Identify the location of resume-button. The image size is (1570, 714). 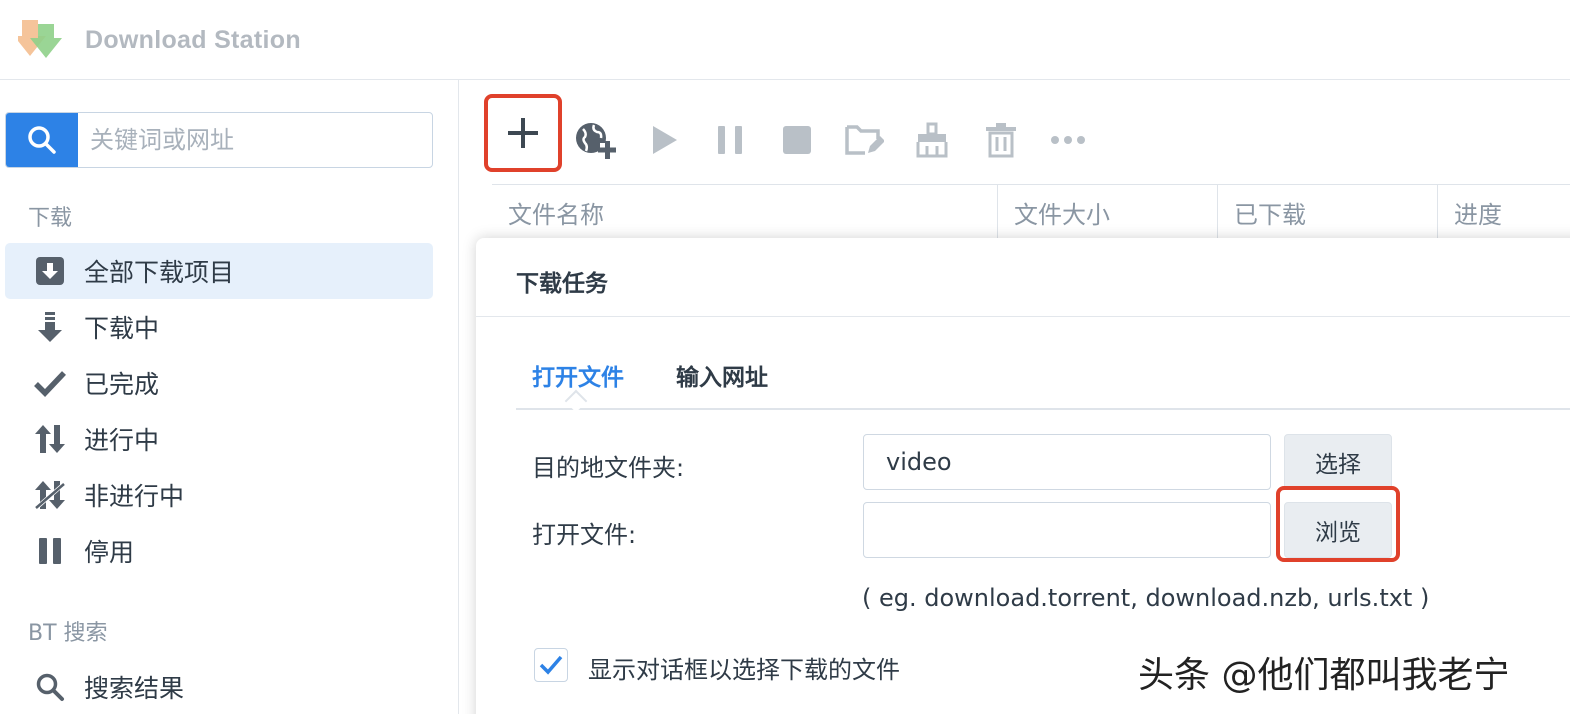
(664, 140).